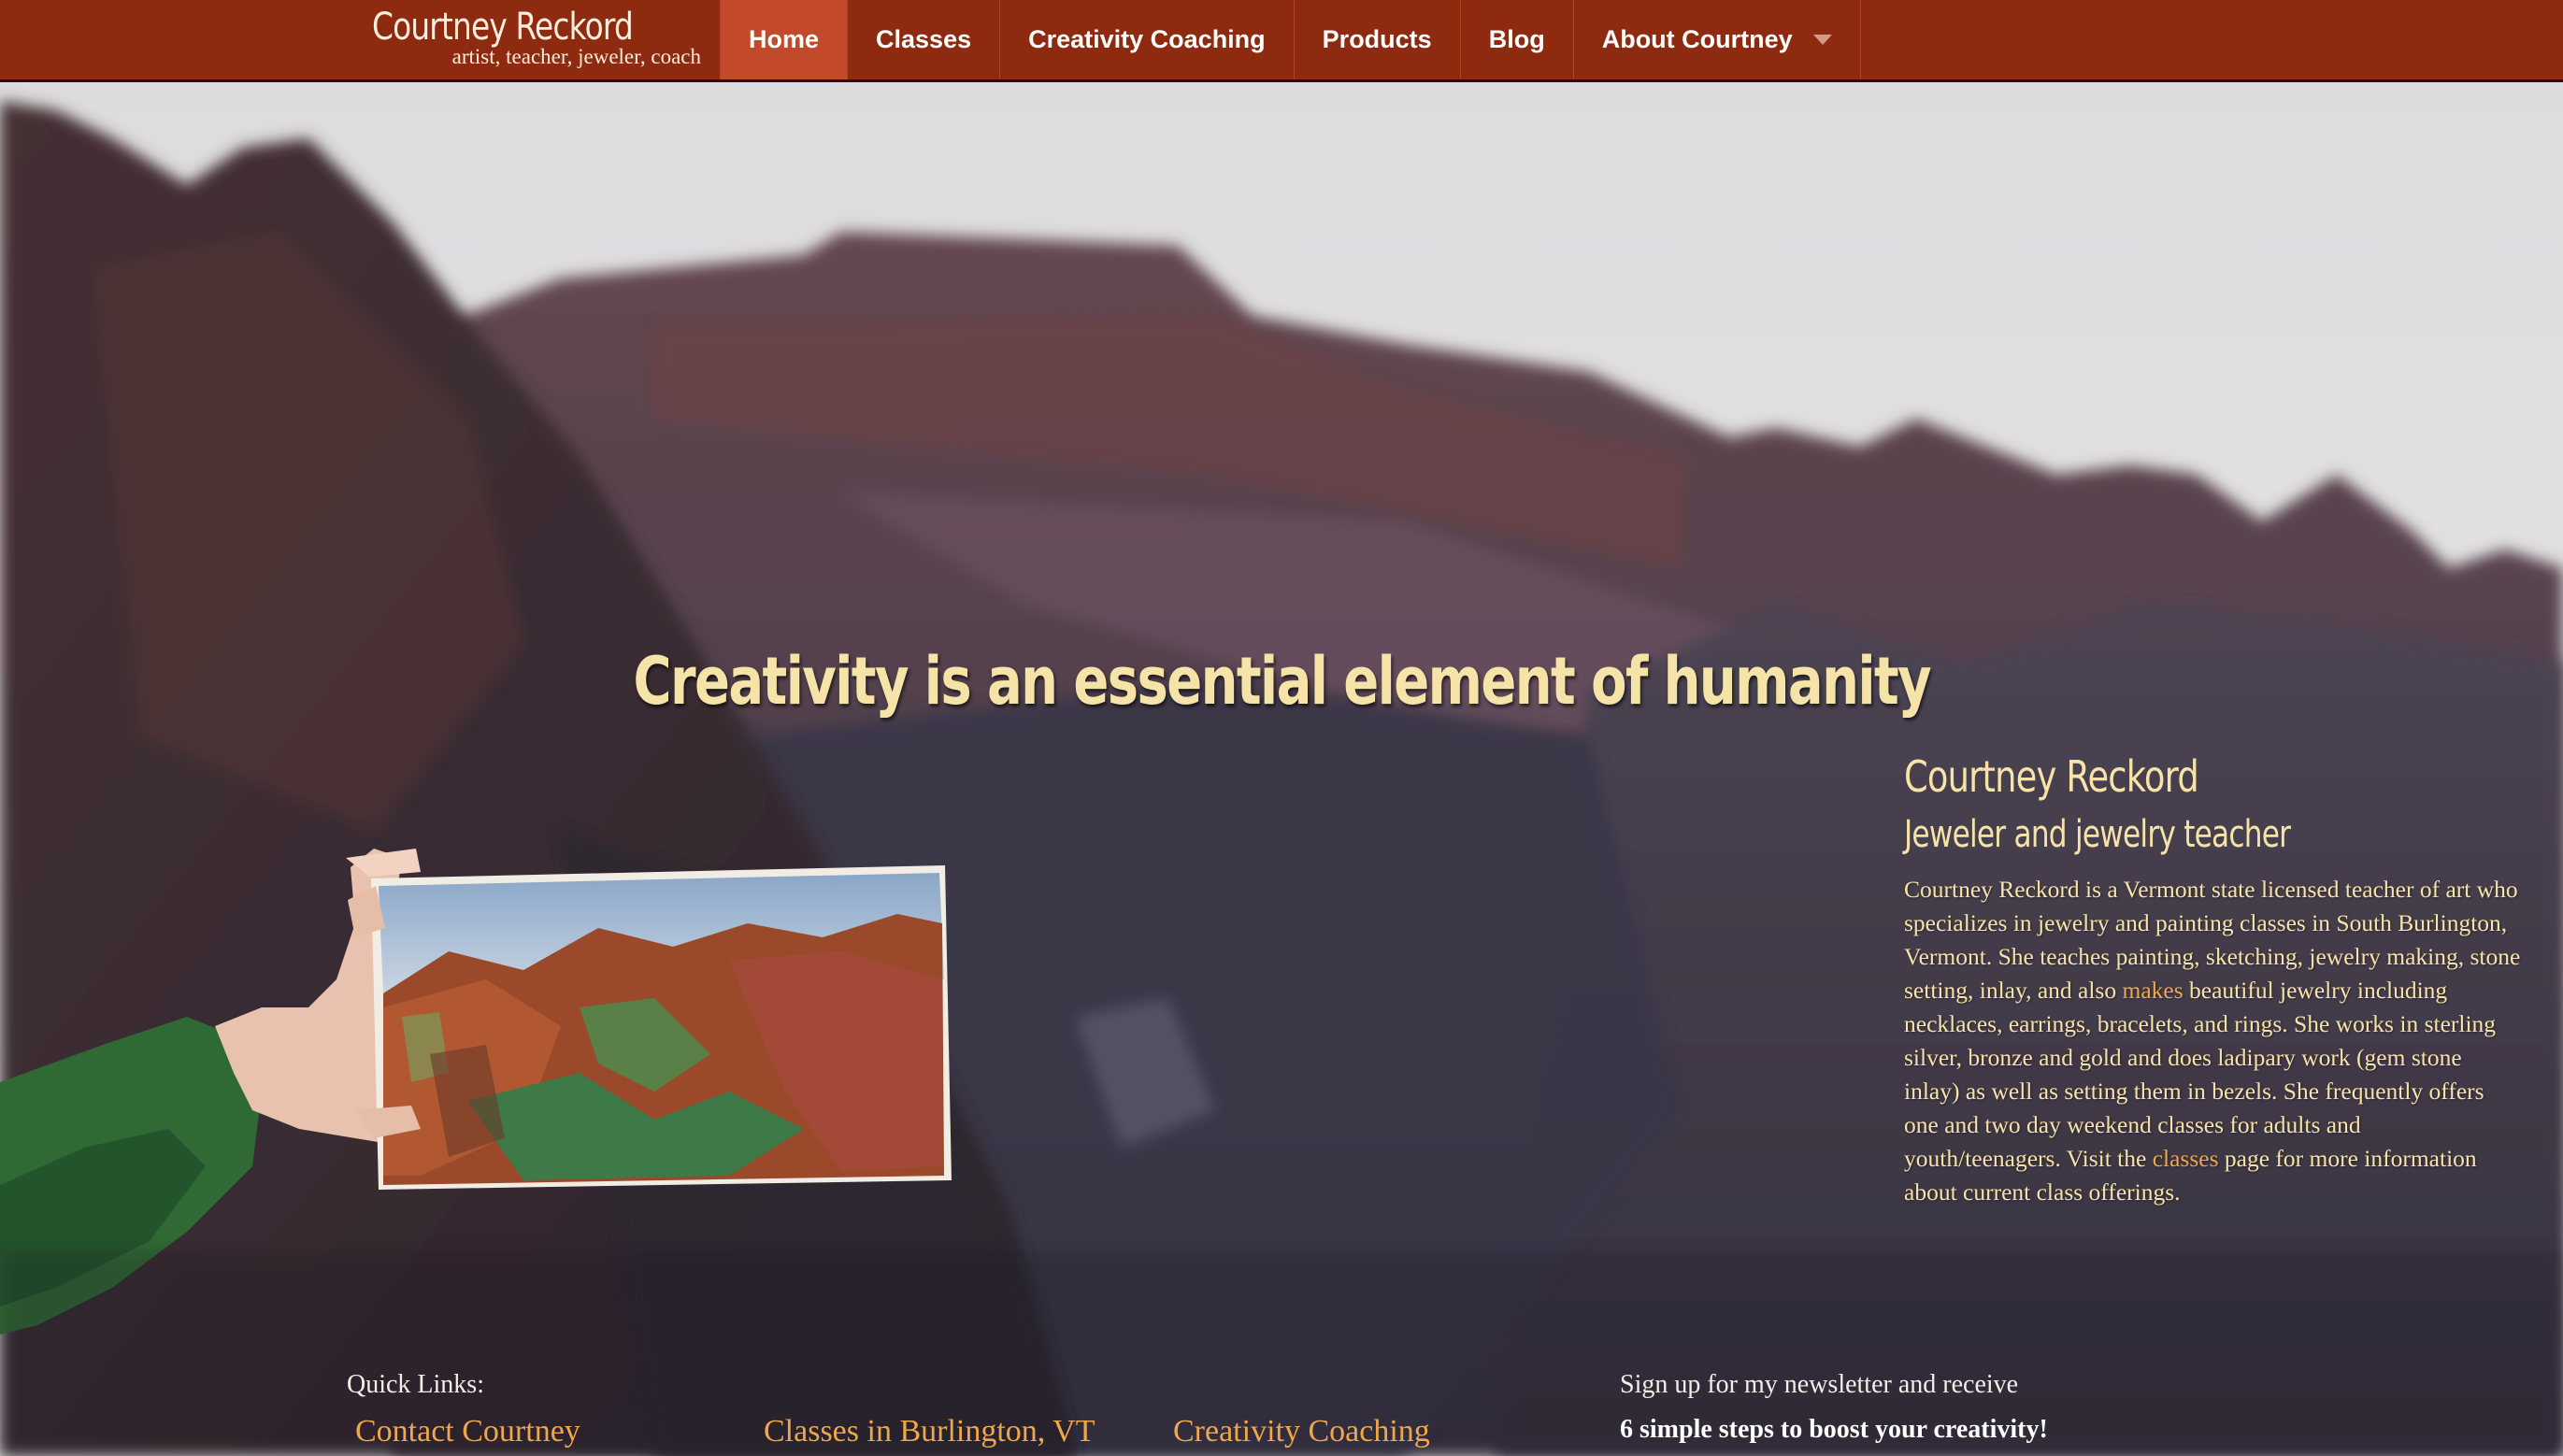 The height and width of the screenshot is (1456, 2563). Describe the element at coordinates (924, 39) in the screenshot. I see `nav-classes: Classes` at that location.